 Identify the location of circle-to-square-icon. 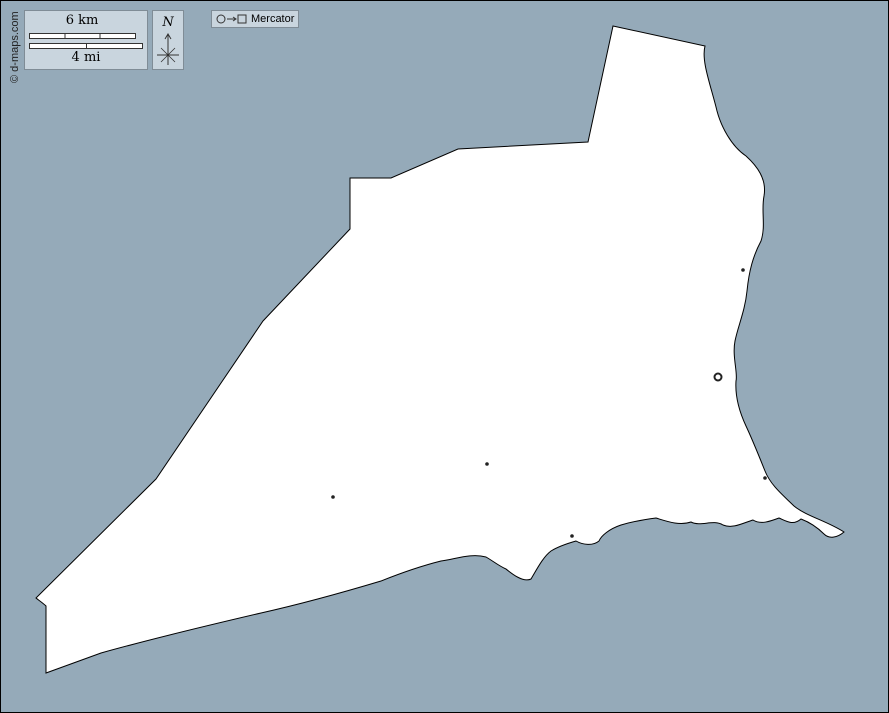
(231, 19).